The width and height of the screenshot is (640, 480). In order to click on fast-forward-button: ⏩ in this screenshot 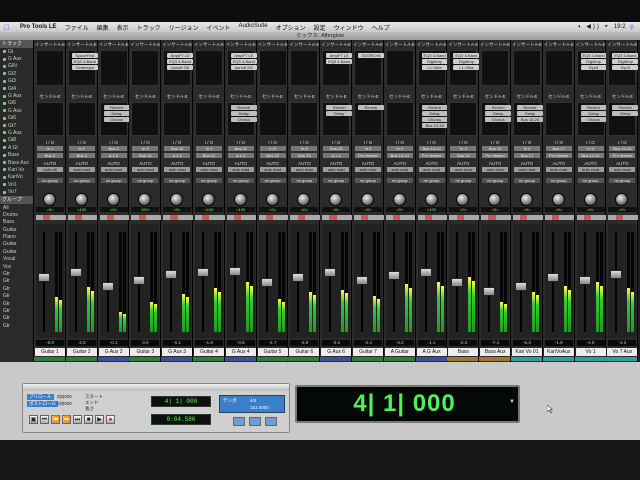, I will do `click(66, 419)`.